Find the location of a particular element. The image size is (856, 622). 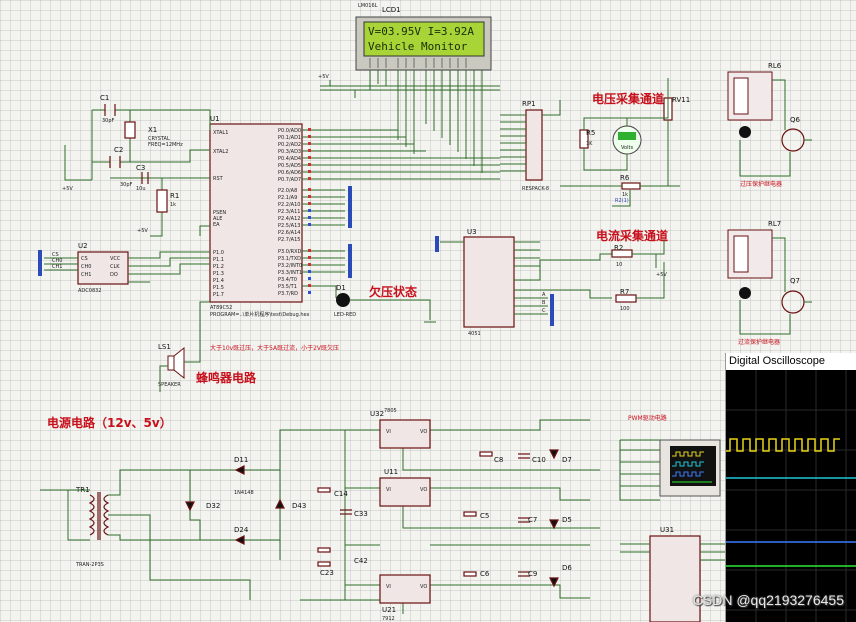

svg-text: CH0 is located at coordinates (86, 267).